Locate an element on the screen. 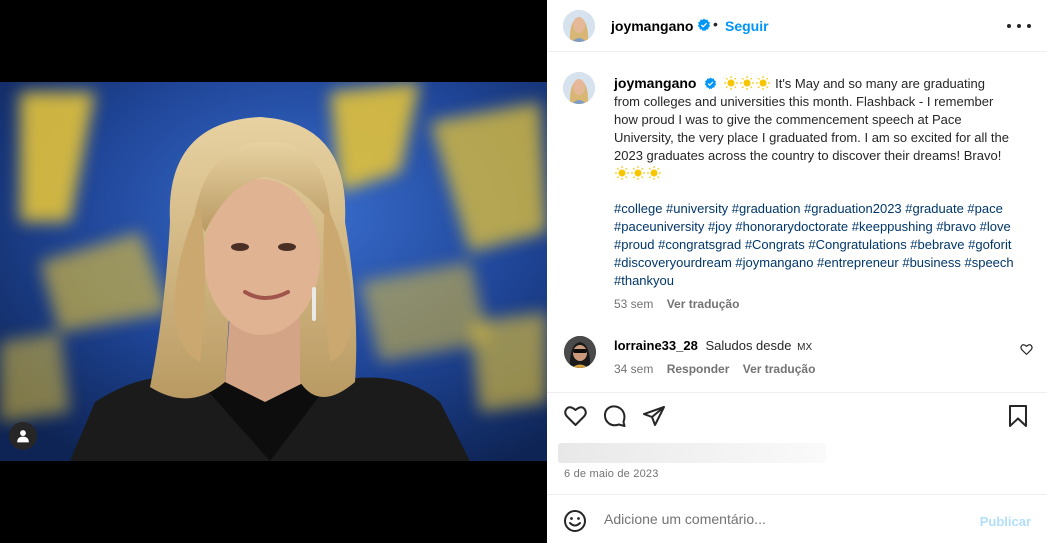  post-actions is located at coordinates (797, 417).